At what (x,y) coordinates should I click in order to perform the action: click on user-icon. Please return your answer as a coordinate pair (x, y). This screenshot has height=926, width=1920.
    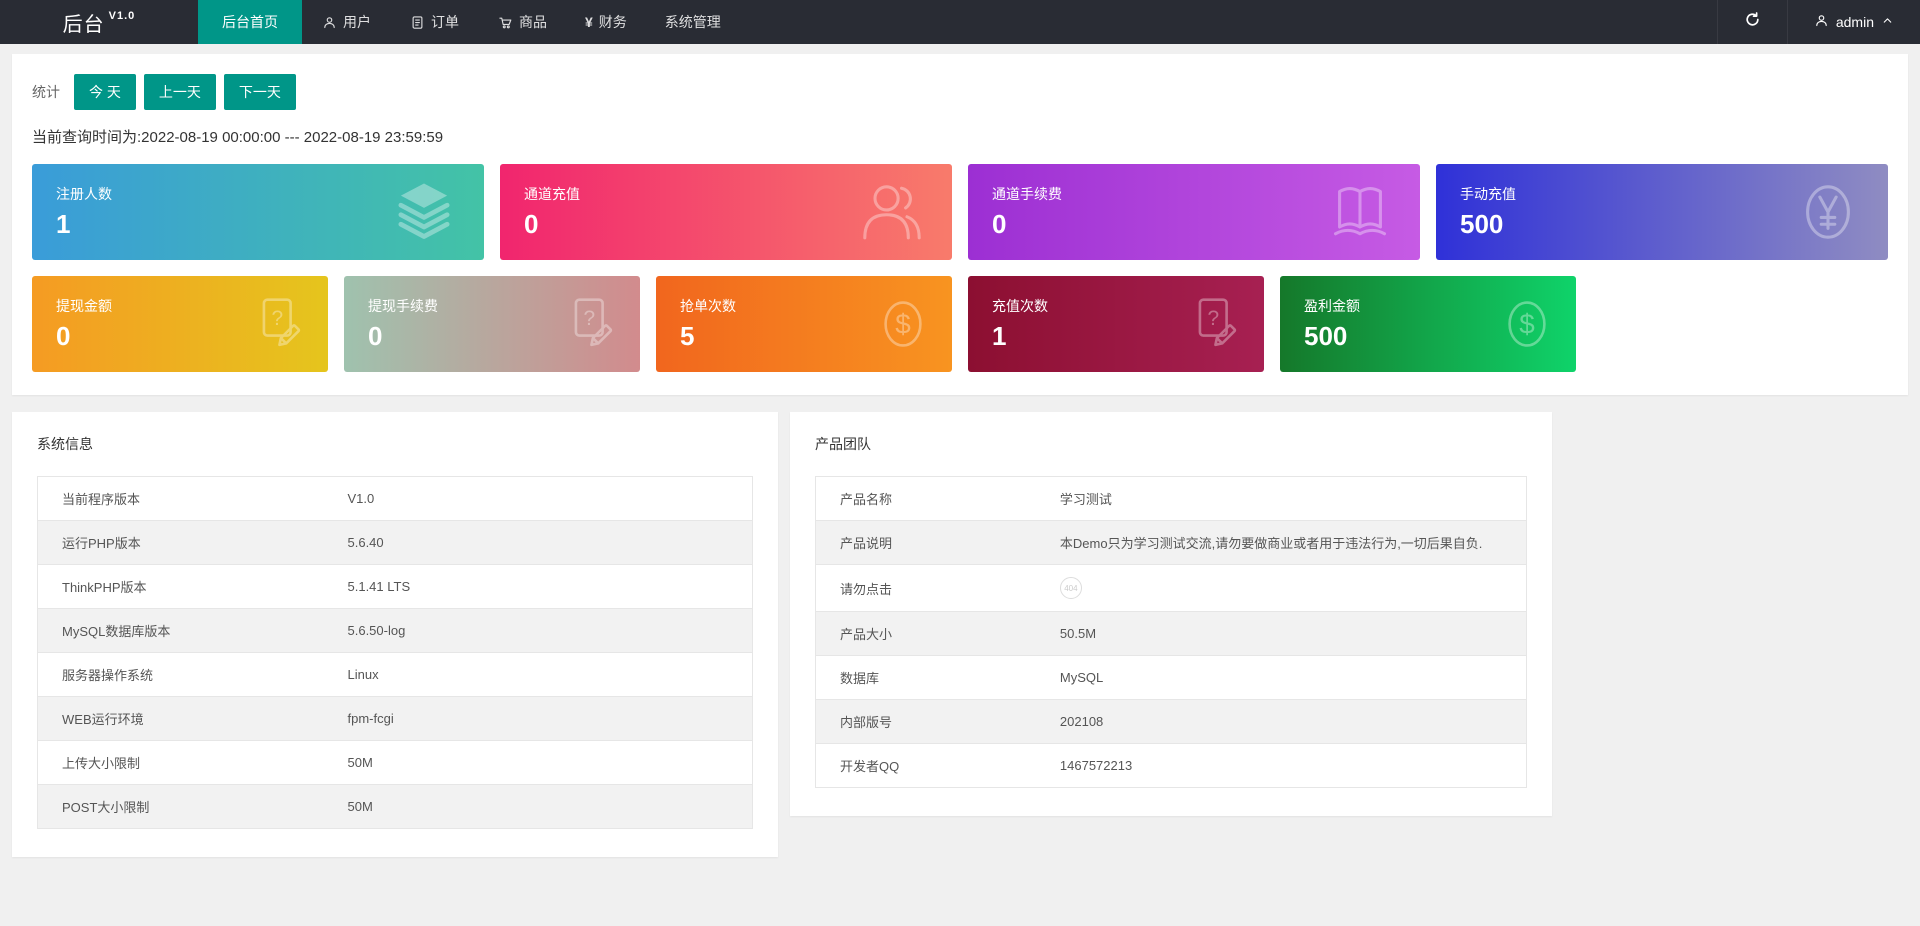
    Looking at the image, I should click on (329, 22).